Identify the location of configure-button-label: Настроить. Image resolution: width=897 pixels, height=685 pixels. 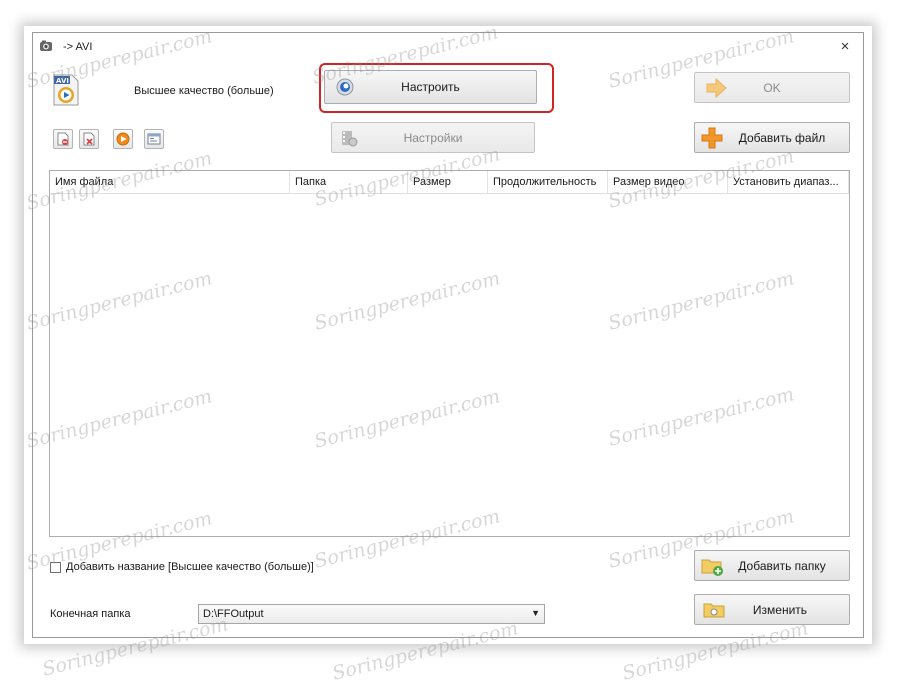
(430, 87).